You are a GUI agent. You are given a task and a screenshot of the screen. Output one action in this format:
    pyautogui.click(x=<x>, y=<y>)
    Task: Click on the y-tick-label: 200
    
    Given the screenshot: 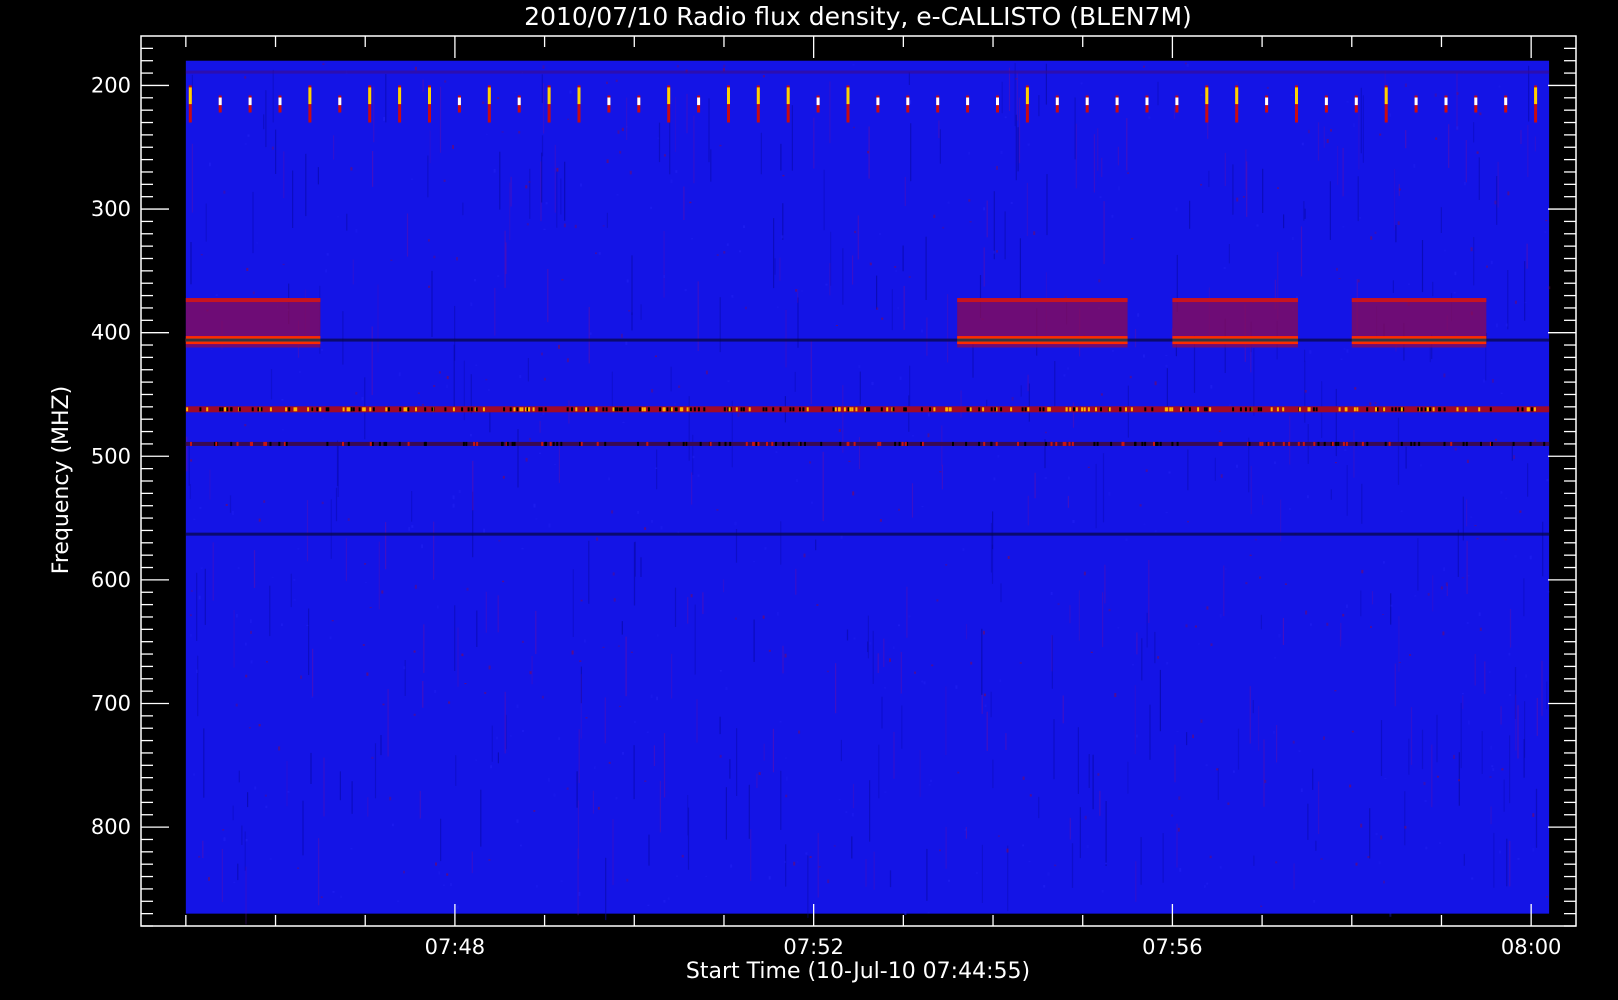 What is the action you would take?
    pyautogui.click(x=111, y=85)
    